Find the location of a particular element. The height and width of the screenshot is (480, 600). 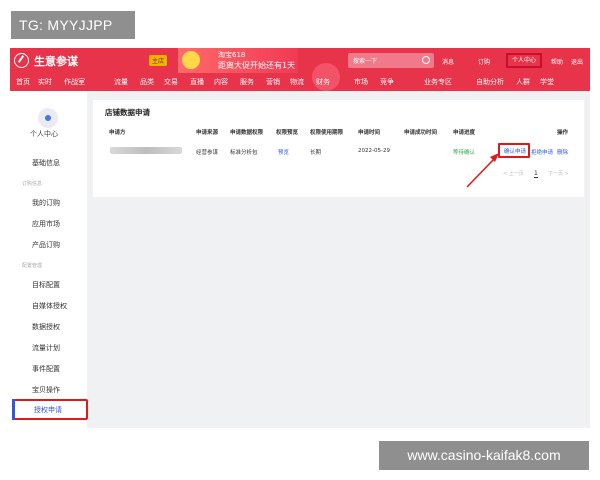

row-time: 2022-05-29 is located at coordinates (374, 151).